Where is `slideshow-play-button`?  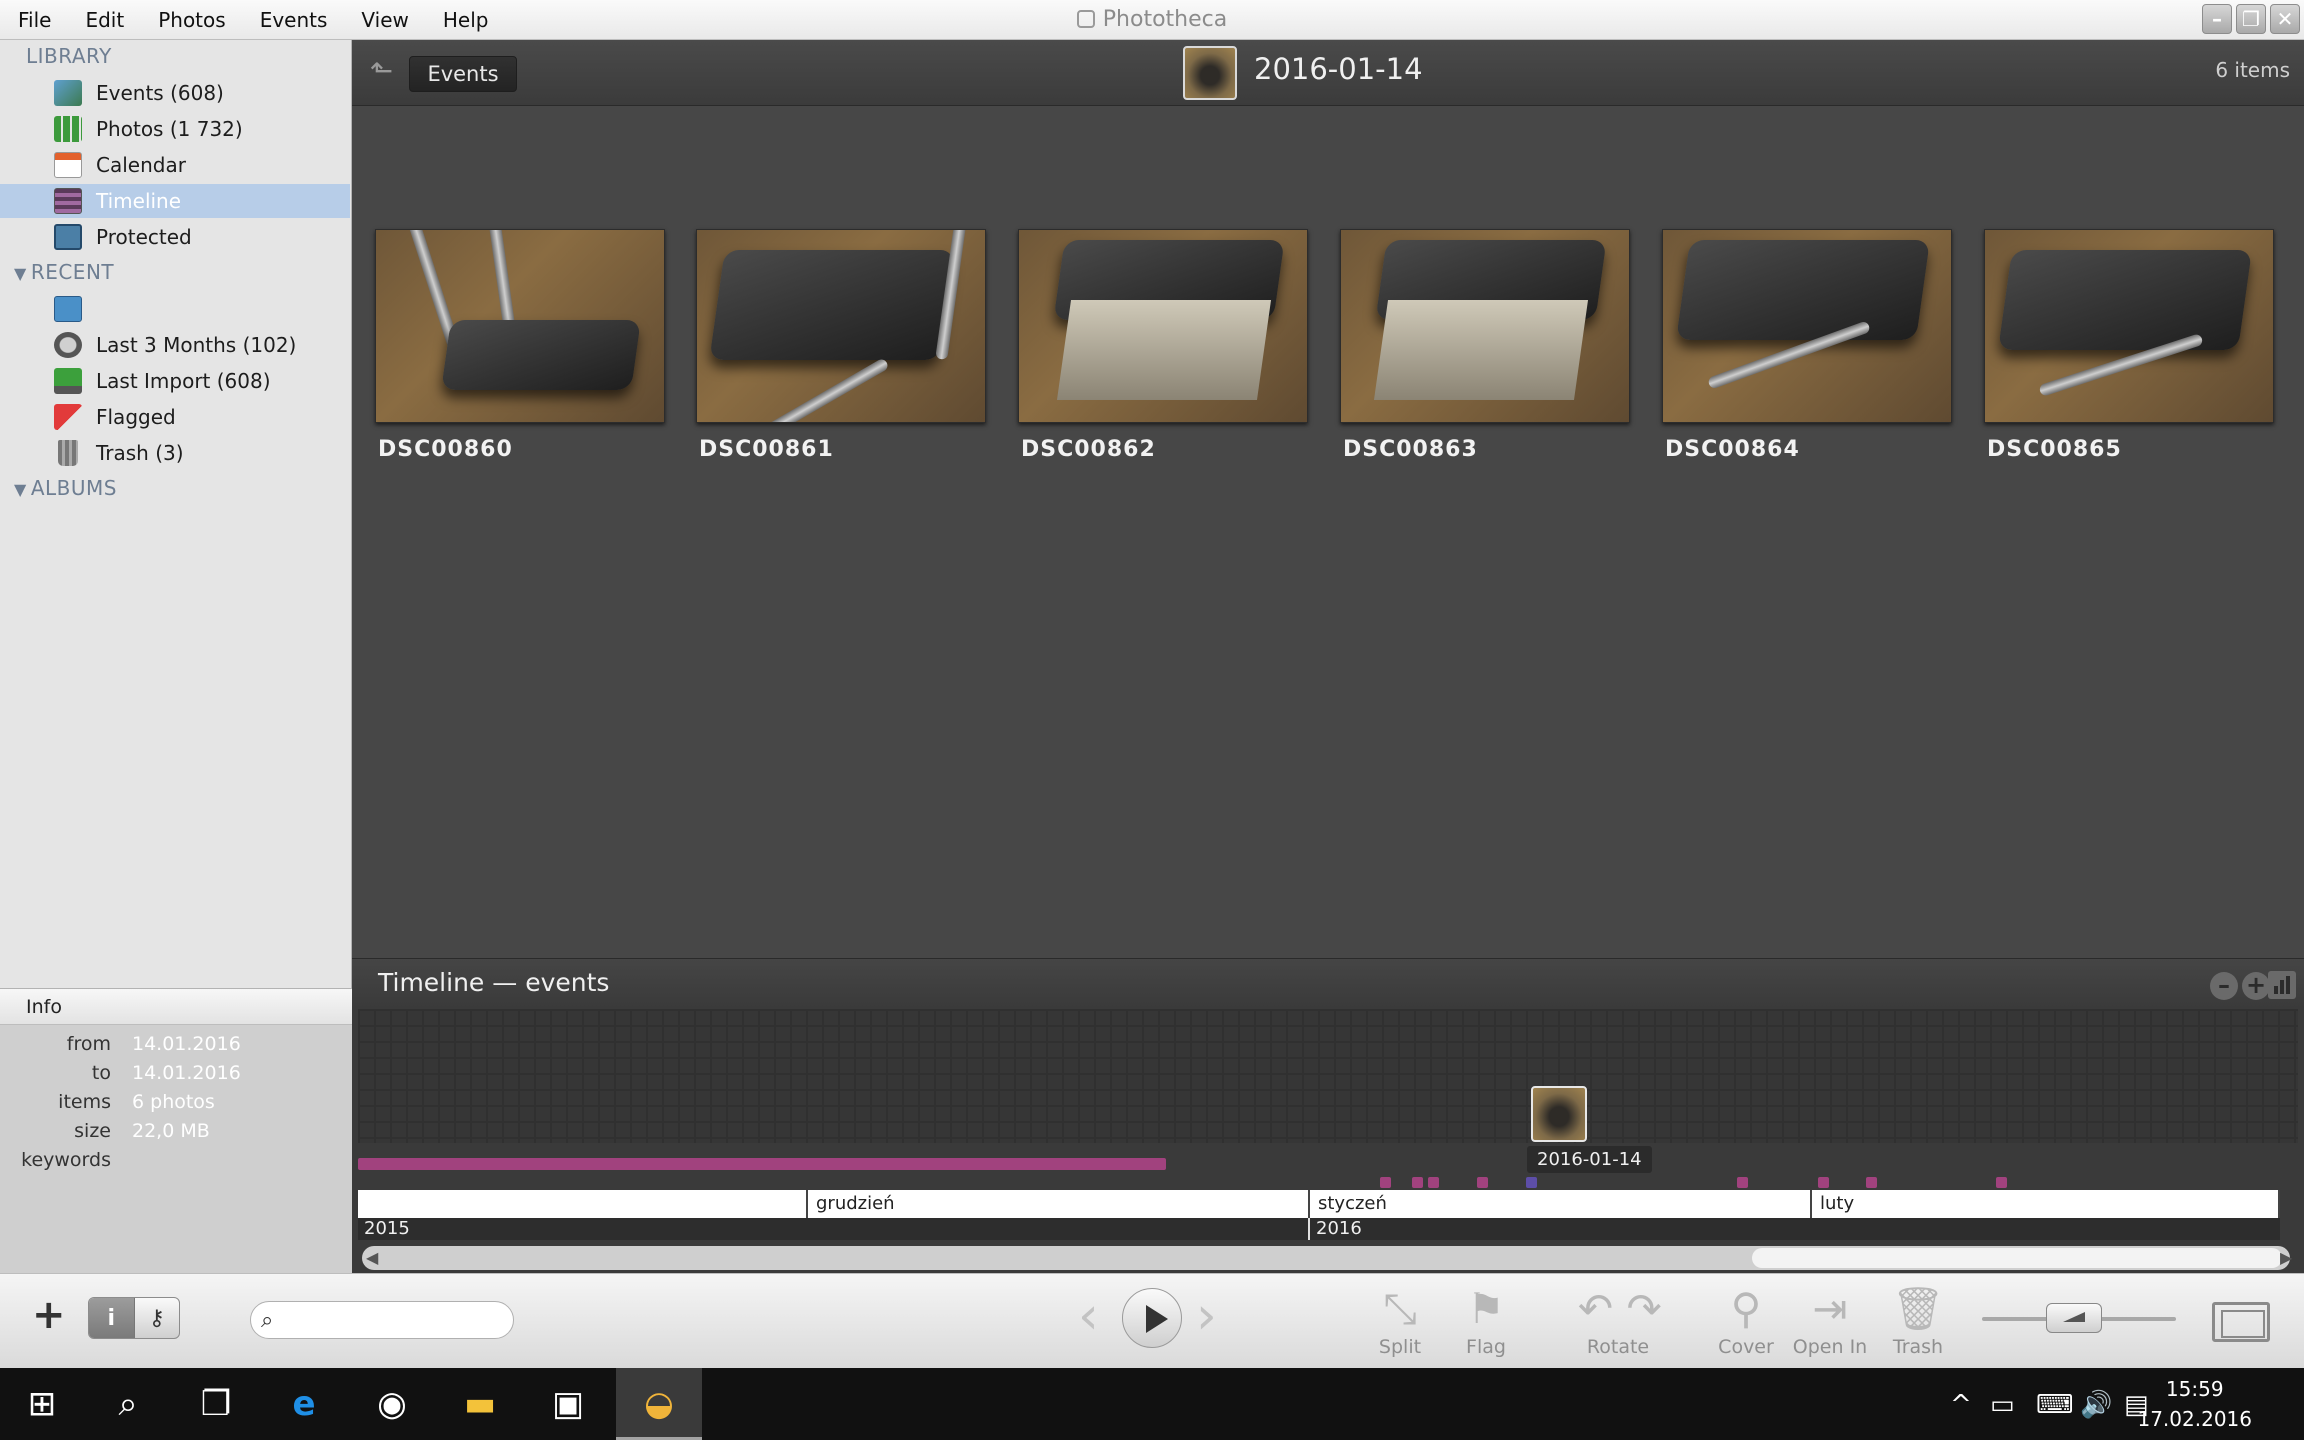
slideshow-play-button is located at coordinates (1152, 1318).